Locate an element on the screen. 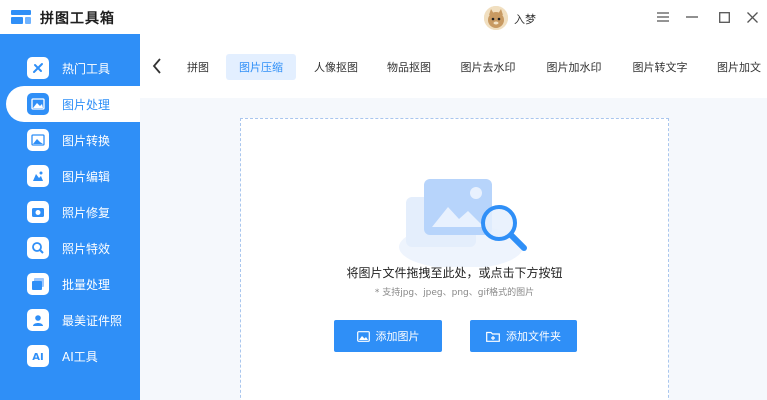  drop-zone-hint: * 支持jpg、jpeg、png、gif格式的图片 is located at coordinates (454, 293).